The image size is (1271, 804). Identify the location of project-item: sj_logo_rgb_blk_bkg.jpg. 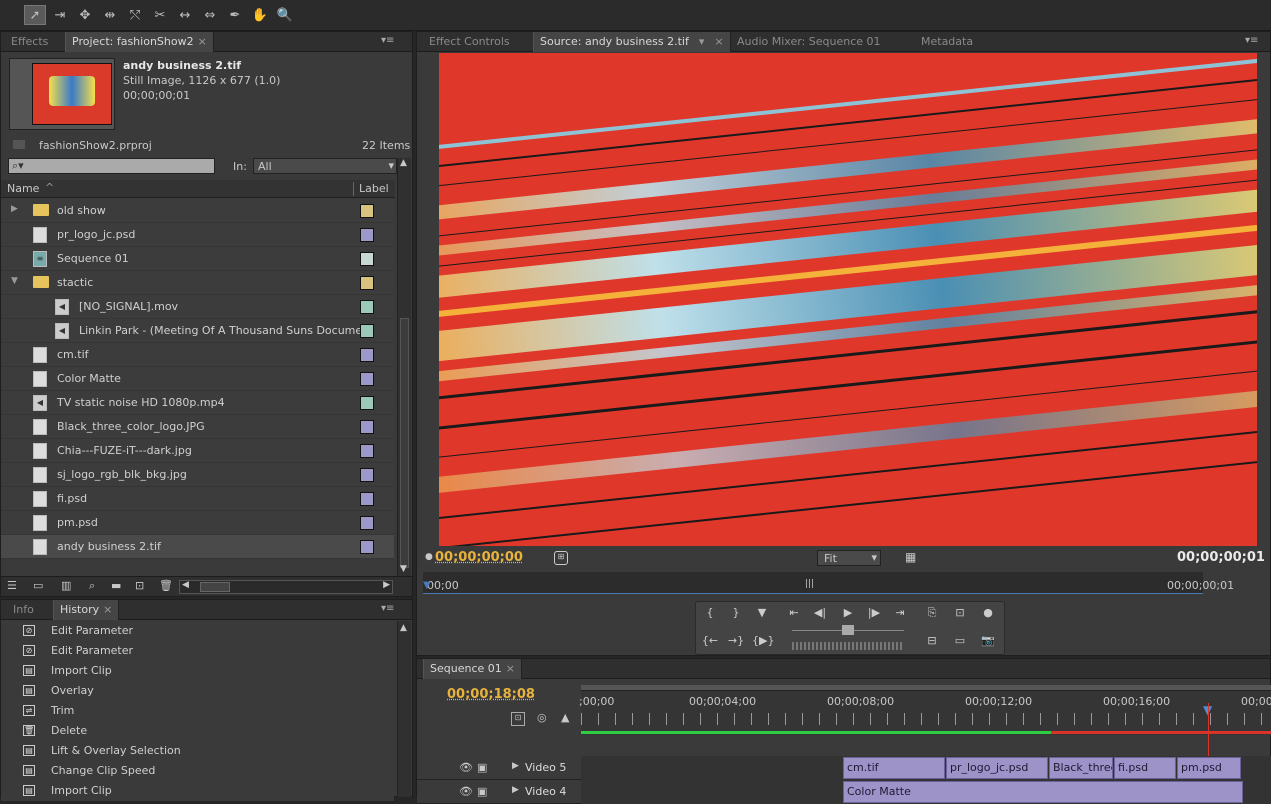
(197, 475).